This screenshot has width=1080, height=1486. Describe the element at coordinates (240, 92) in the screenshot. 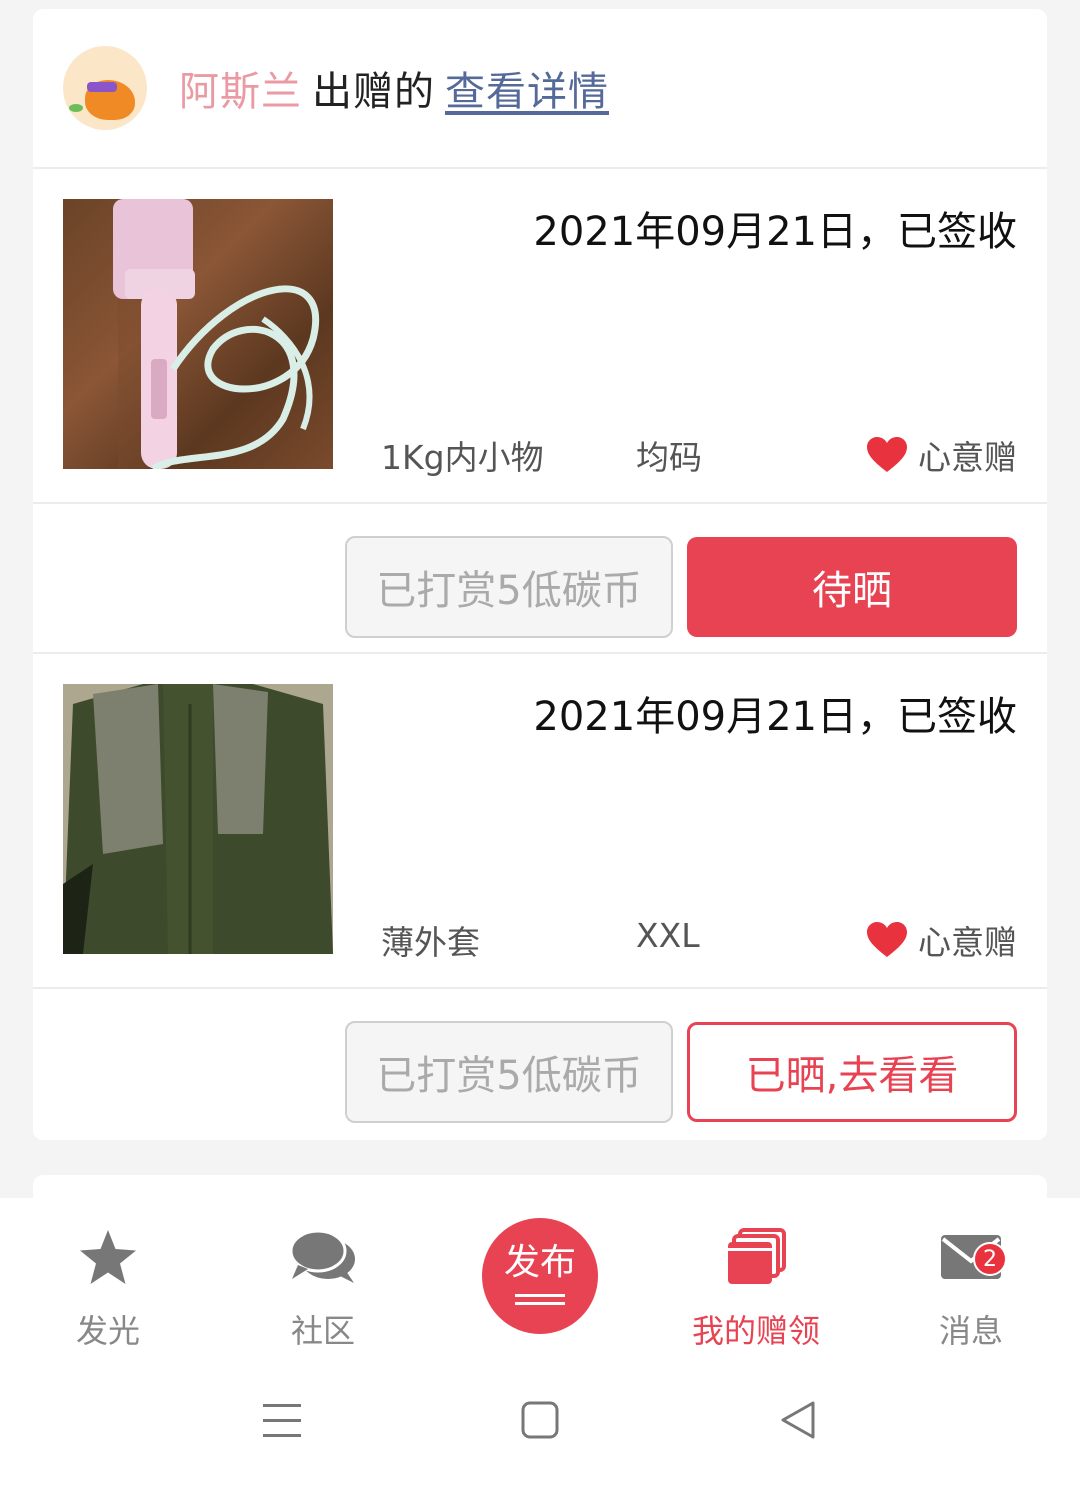

I see `donor-name: 阿斯兰` at that location.